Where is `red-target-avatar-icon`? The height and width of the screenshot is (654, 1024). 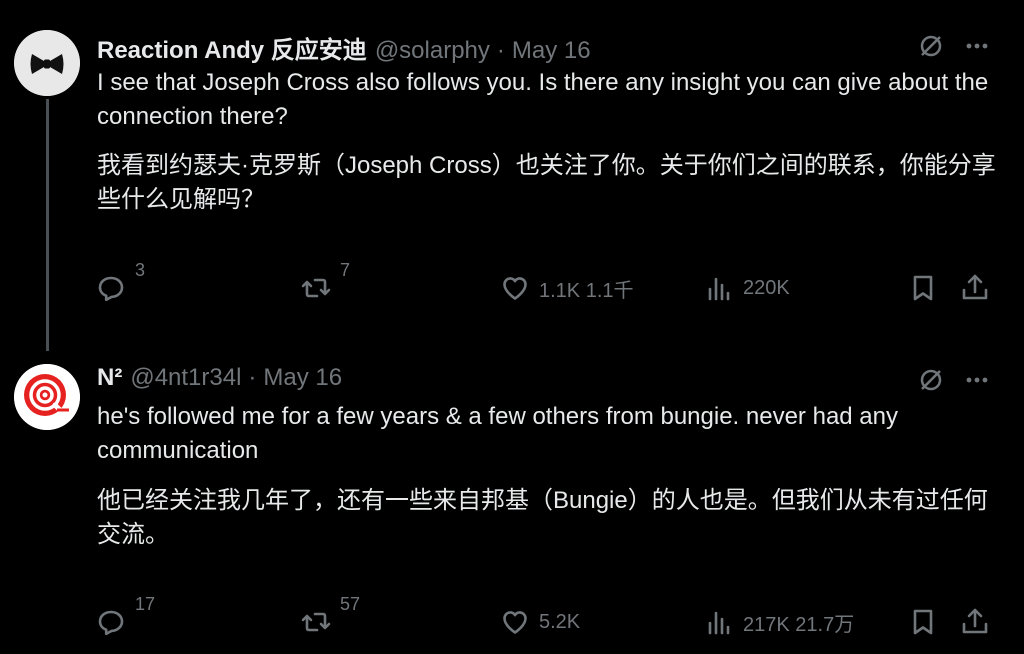 red-target-avatar-icon is located at coordinates (47, 397).